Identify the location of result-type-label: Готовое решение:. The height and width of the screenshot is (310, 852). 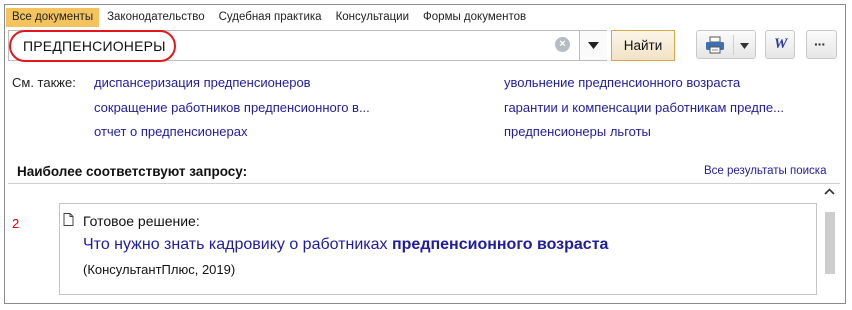
(141, 221).